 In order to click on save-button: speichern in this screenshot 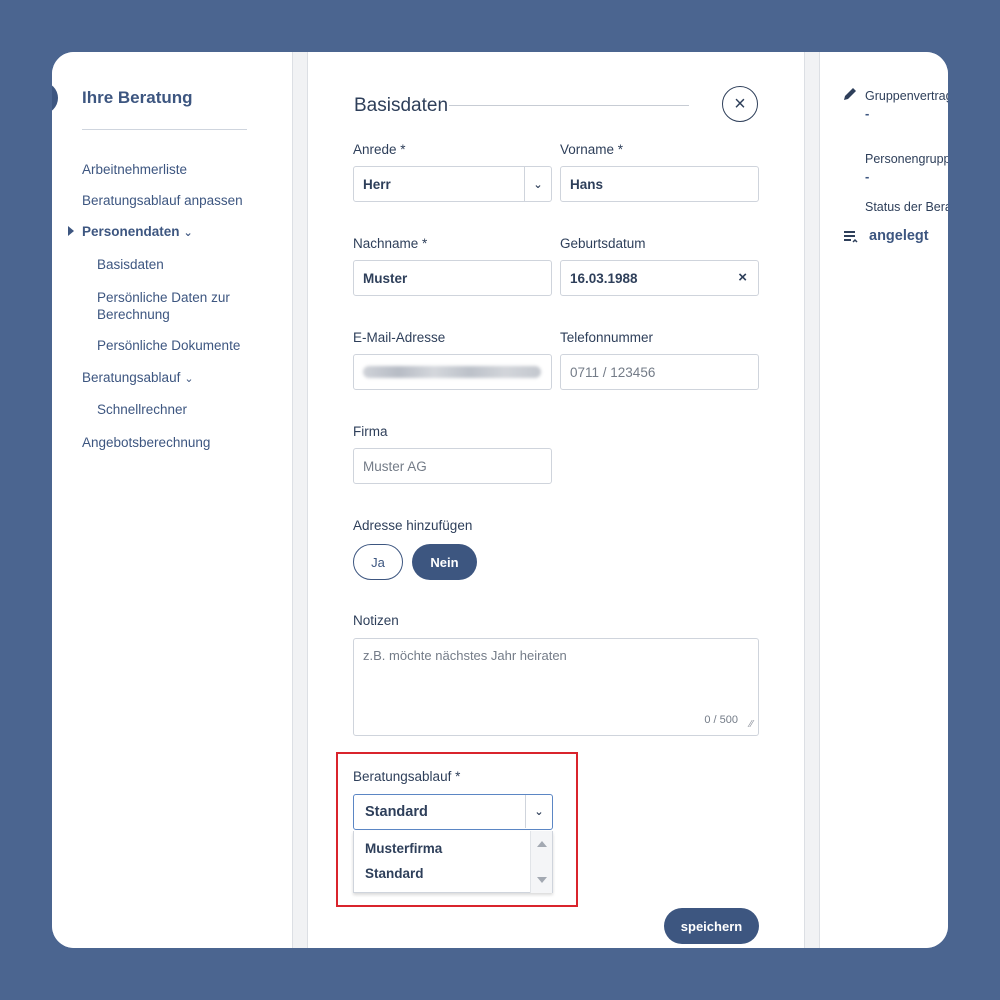, I will do `click(711, 926)`.